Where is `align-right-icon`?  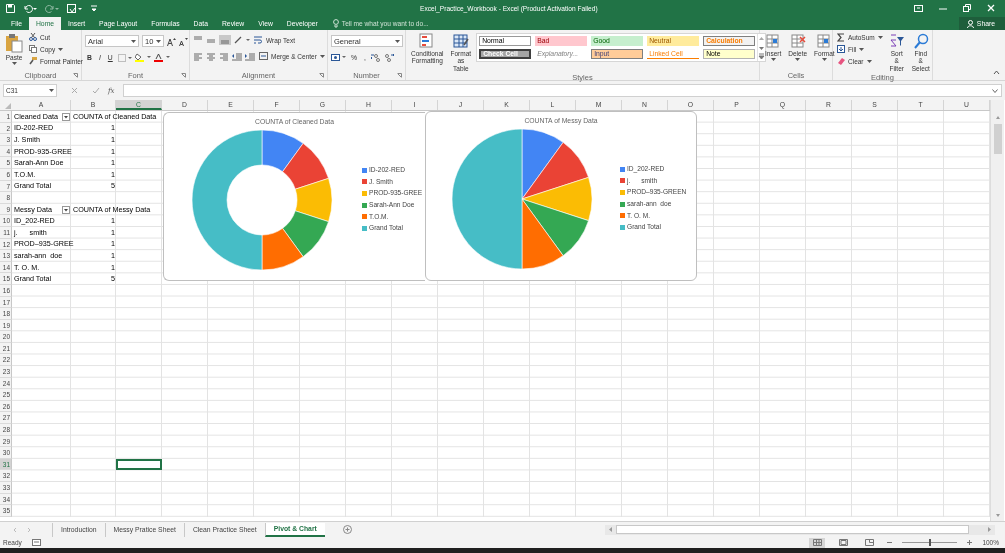
align-right-icon is located at coordinates (224, 56).